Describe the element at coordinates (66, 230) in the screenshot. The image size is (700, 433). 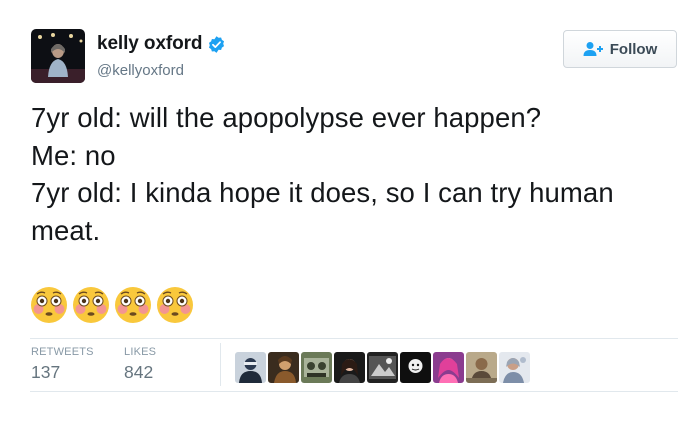
I see `tweet-line: meat.` at that location.